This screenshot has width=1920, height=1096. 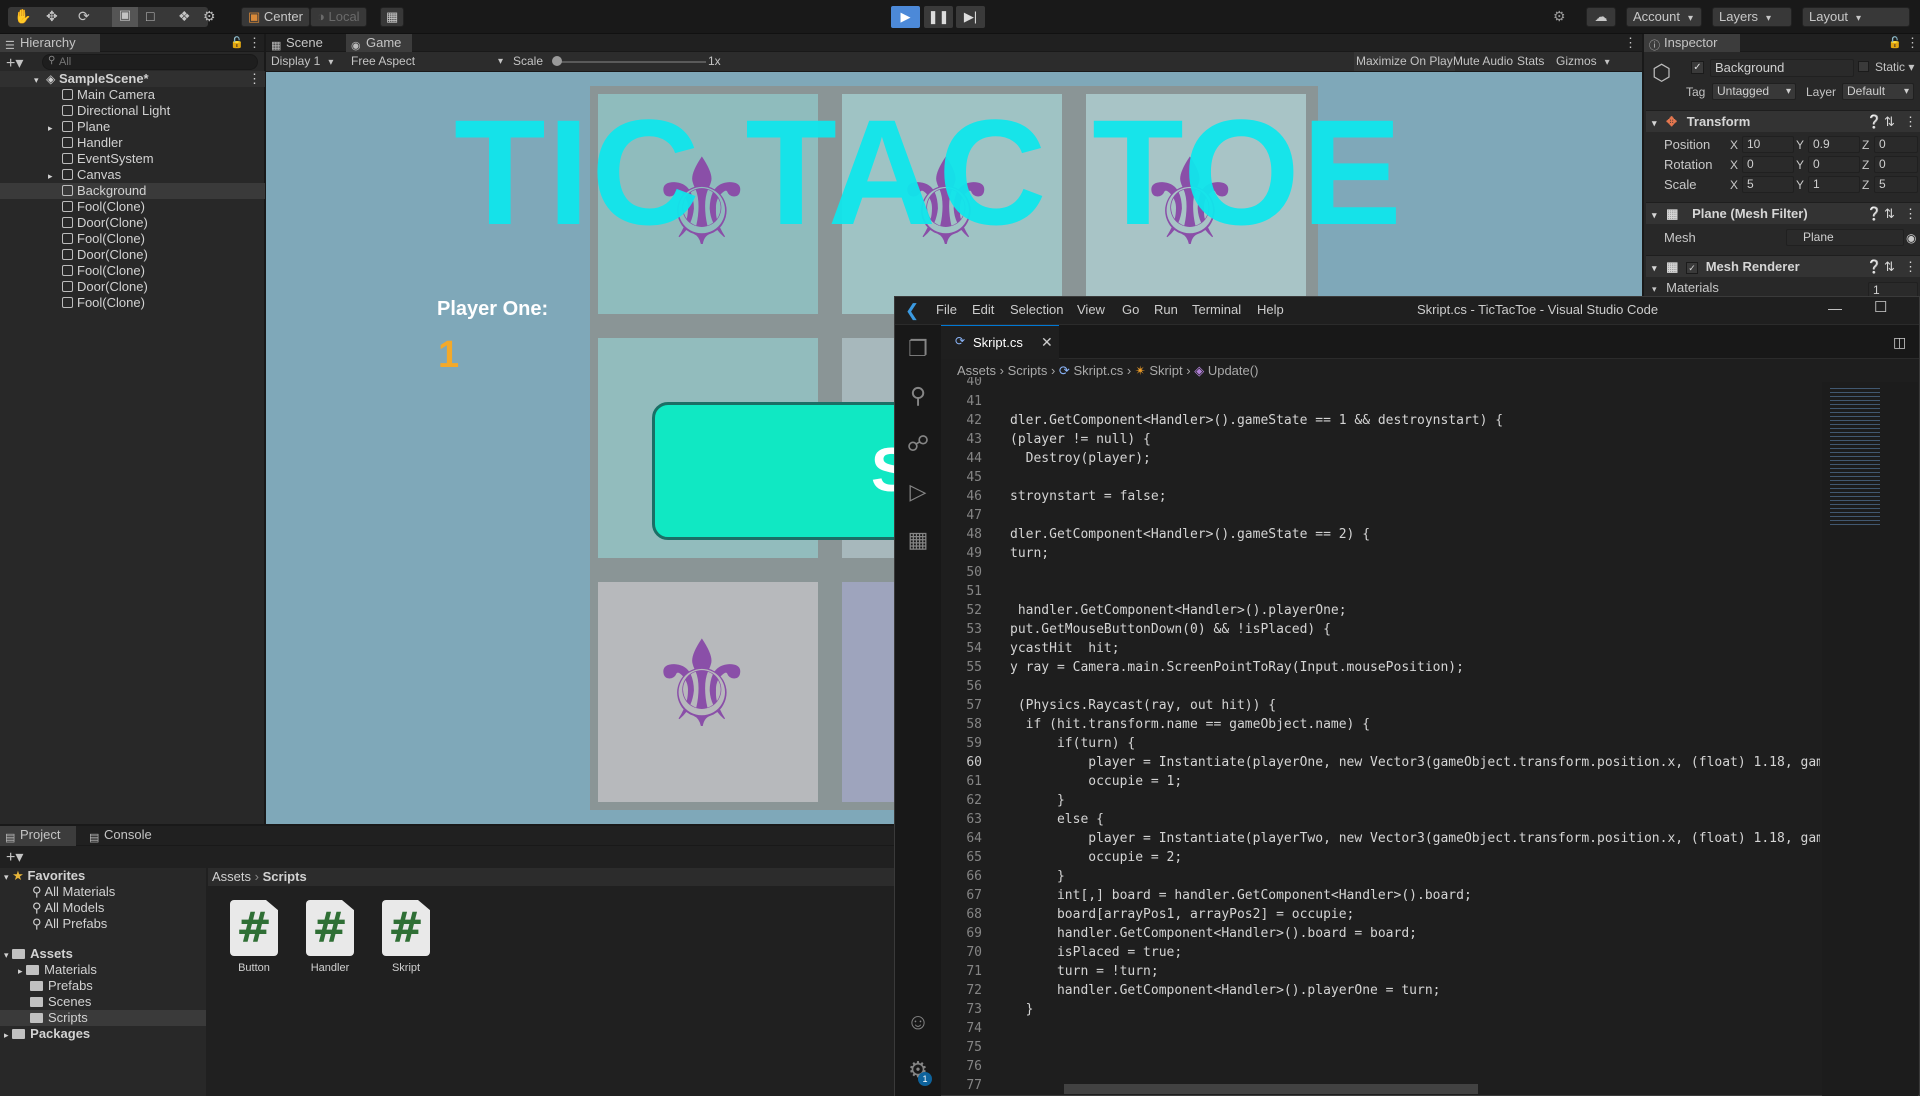 What do you see at coordinates (132, 191) in the screenshot?
I see `hierarchy-item-selected: Background` at bounding box center [132, 191].